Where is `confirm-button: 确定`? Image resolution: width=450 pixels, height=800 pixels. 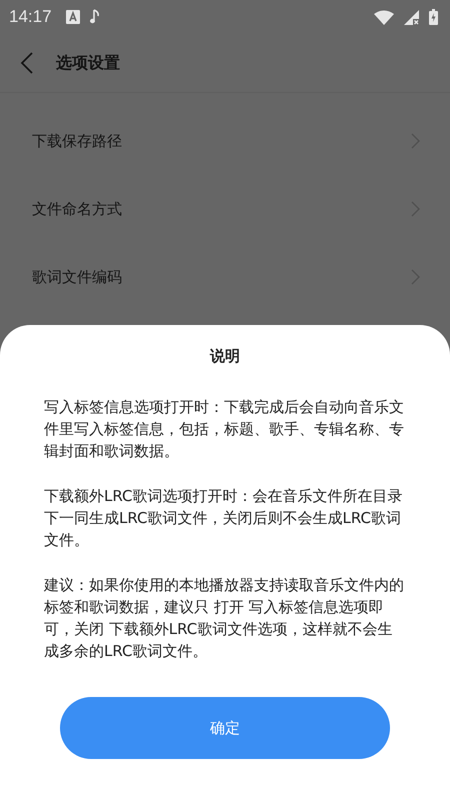 confirm-button: 确定 is located at coordinates (225, 728).